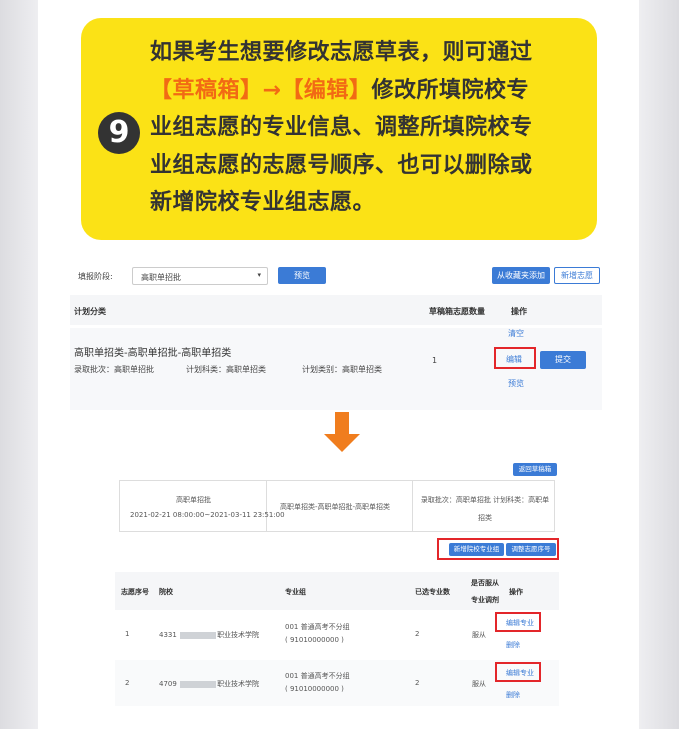 This screenshot has width=679, height=729. I want to click on group-table-header: 志愿序号 院校 专业组 已选专业数 是否服从 专业调剂 操作, so click(337, 591).